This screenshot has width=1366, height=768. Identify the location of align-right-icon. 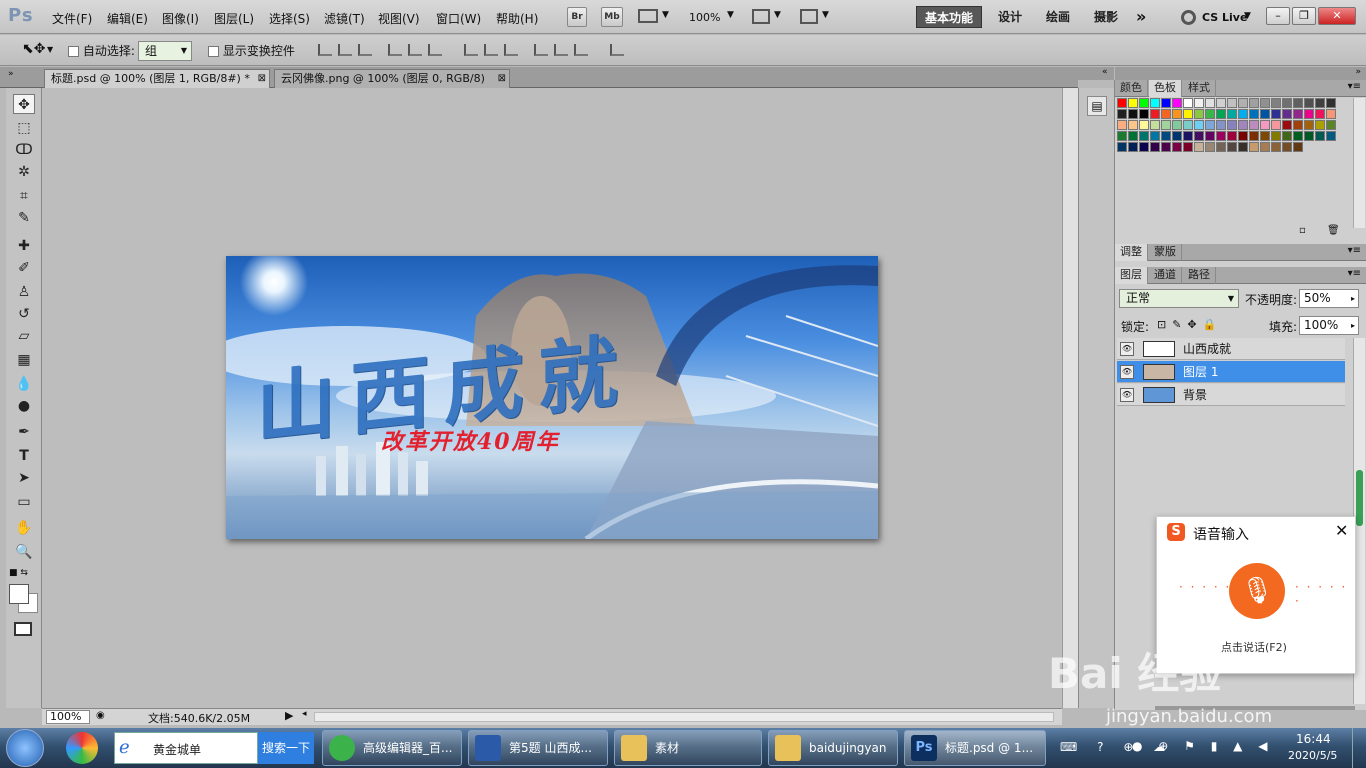
(435, 50).